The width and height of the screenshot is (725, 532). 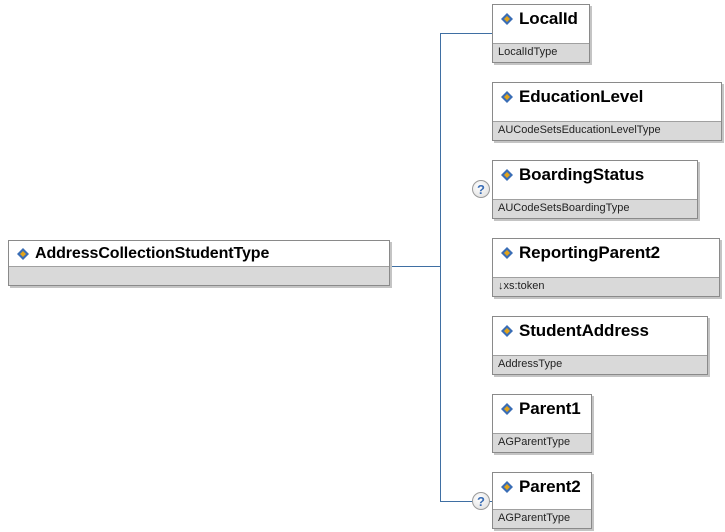 I want to click on node-type: AUCodeSetsBoardingType, so click(x=595, y=208).